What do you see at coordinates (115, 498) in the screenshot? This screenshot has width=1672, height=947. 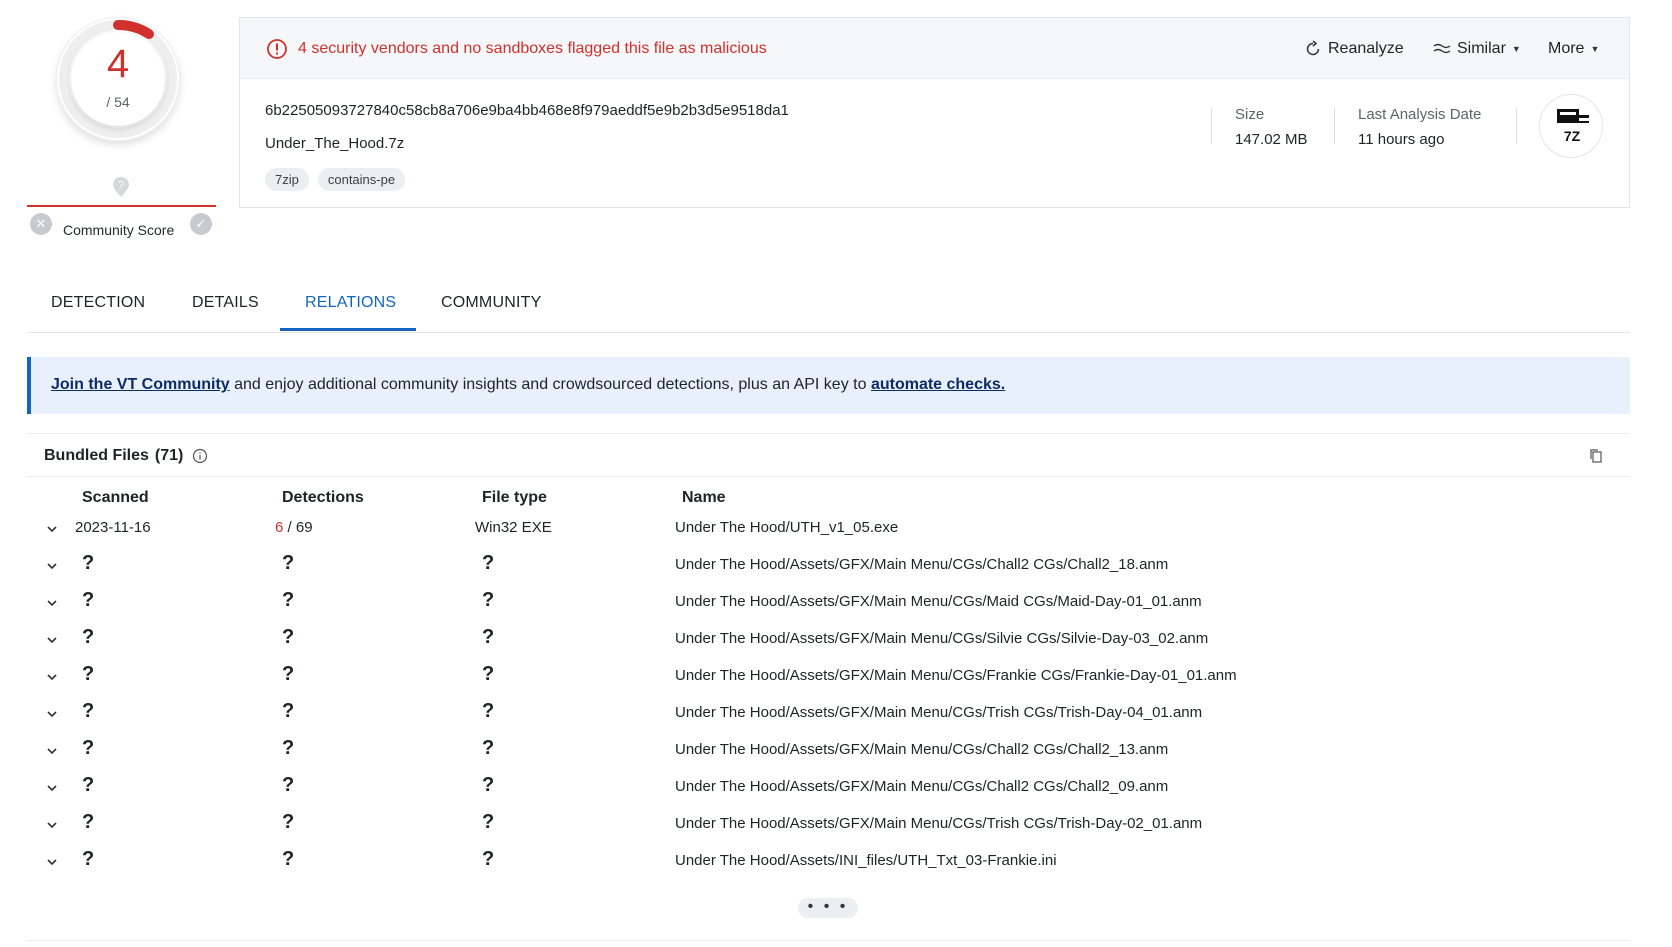 I see `column-header-scanned: Scanned` at bounding box center [115, 498].